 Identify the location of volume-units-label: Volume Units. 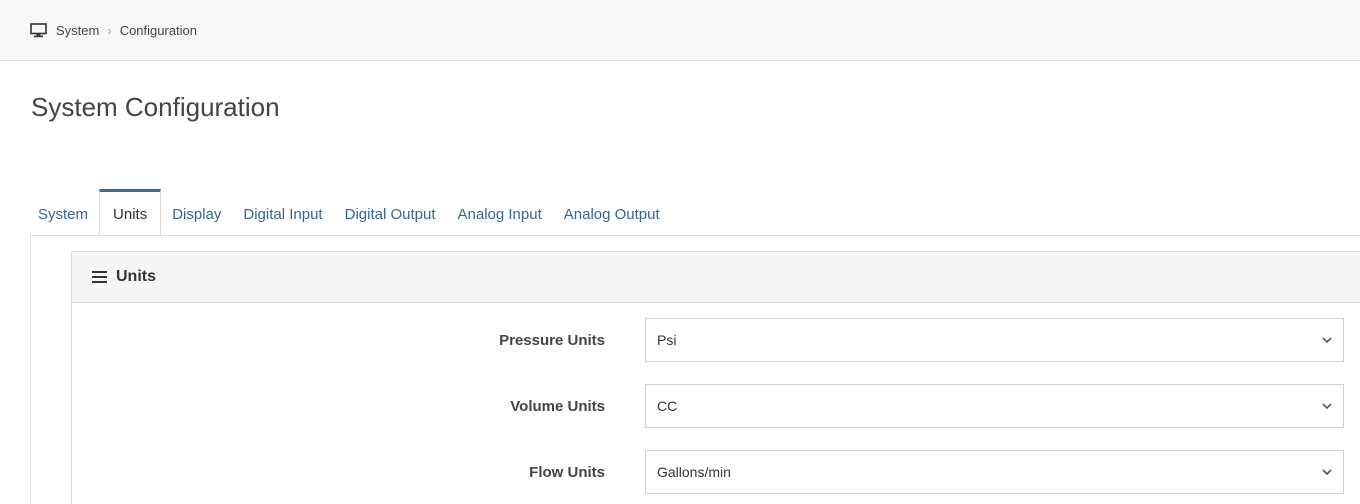
(557, 406).